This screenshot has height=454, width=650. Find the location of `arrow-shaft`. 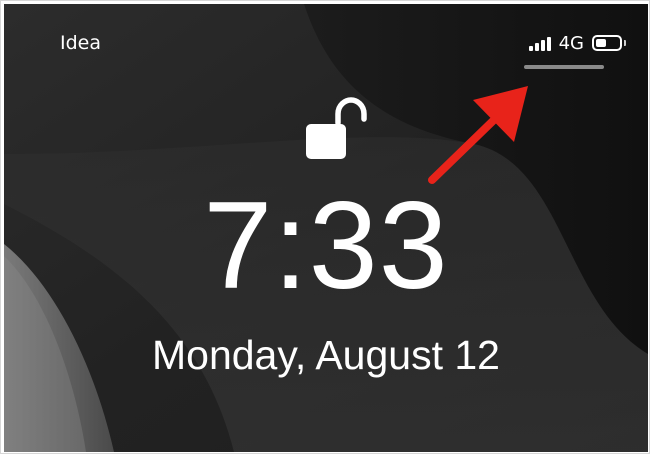

arrow-shaft is located at coordinates (465, 148).